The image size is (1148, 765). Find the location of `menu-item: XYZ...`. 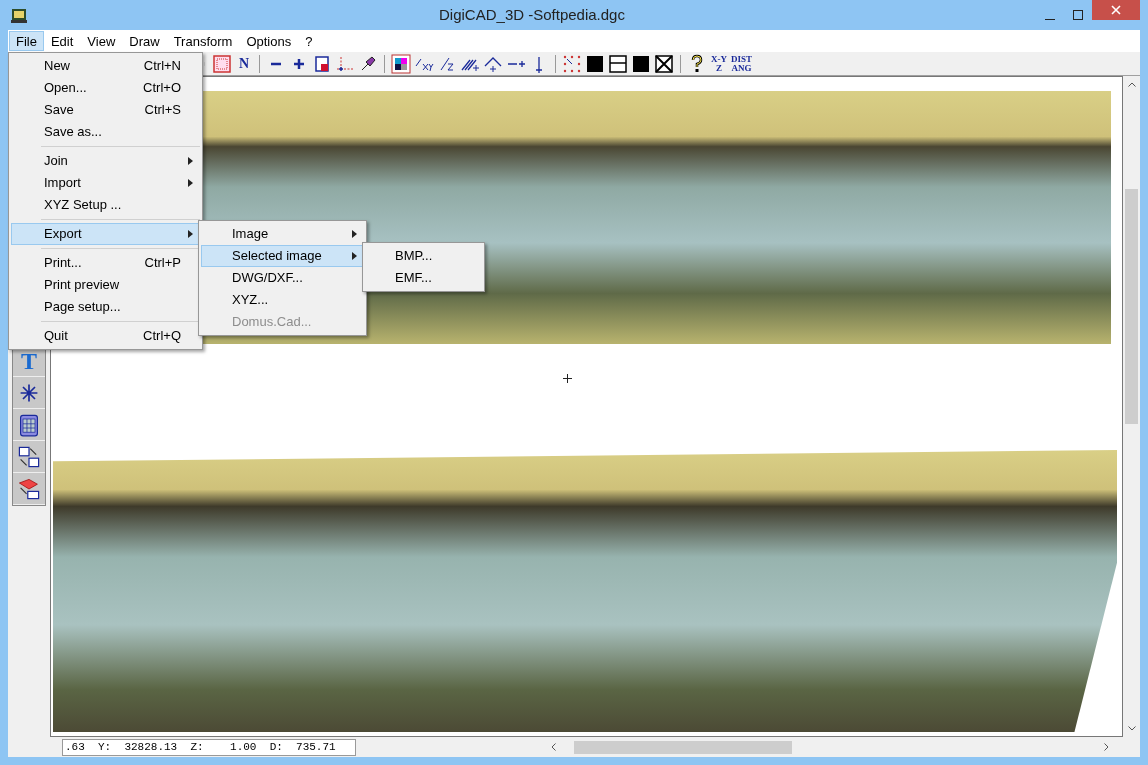

menu-item: XYZ... is located at coordinates (282, 300).